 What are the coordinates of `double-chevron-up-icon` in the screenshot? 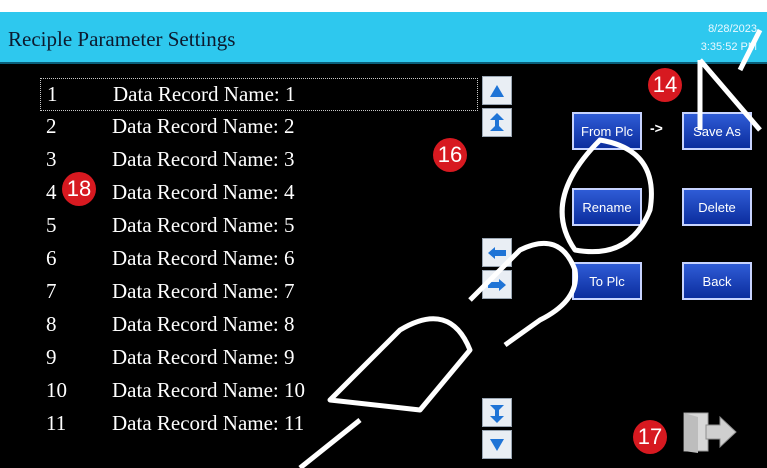 It's located at (497, 123).